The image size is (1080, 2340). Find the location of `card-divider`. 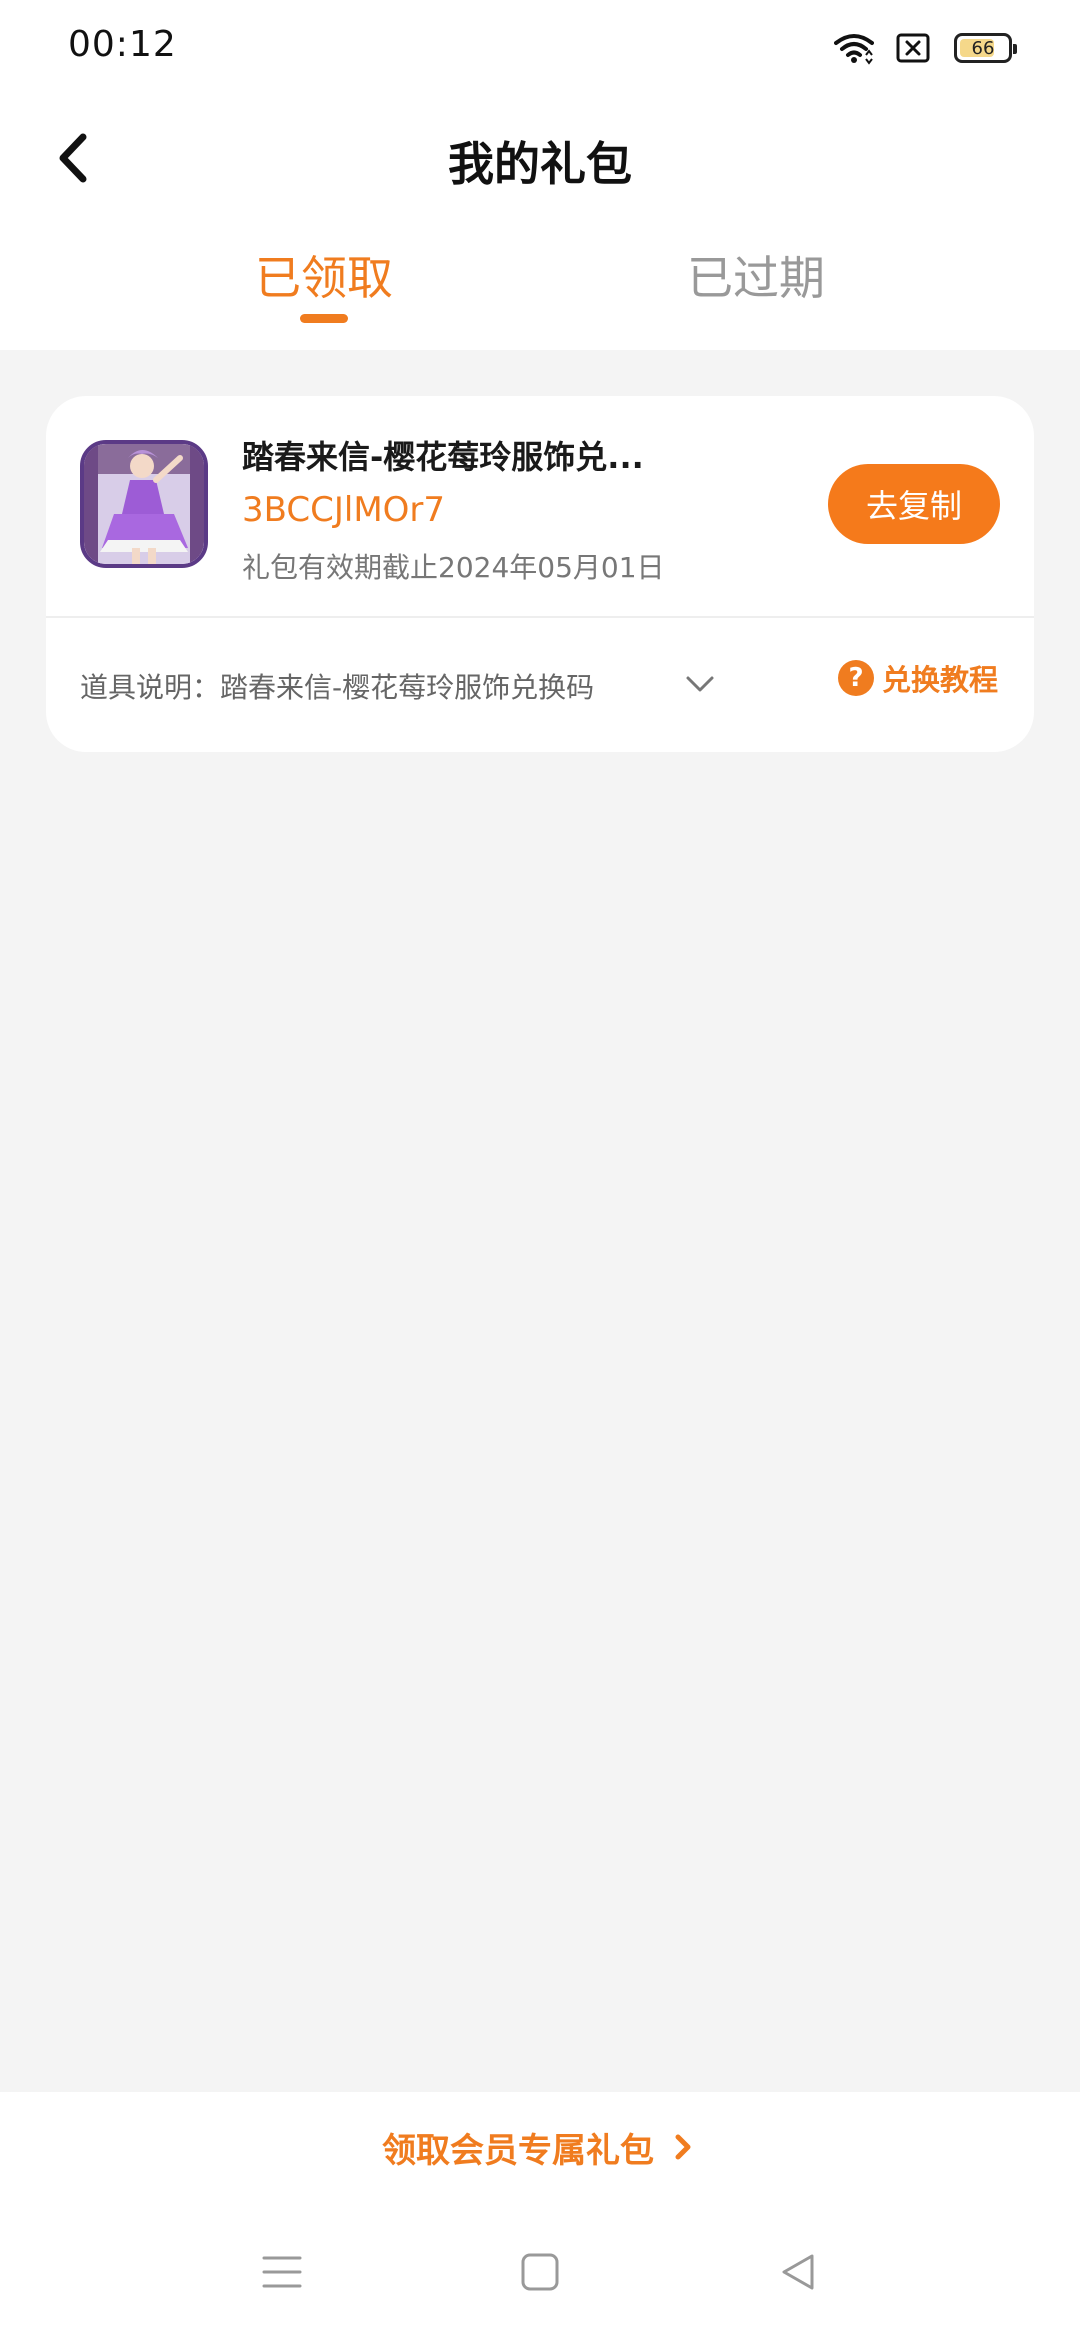

card-divider is located at coordinates (540, 617).